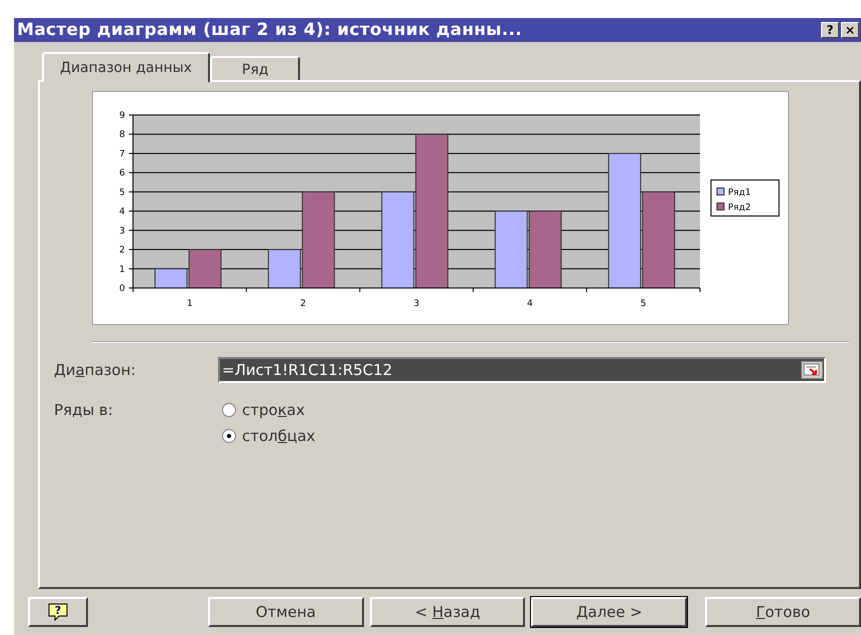 The width and height of the screenshot is (861, 635). Describe the element at coordinates (739, 208) in the screenshot. I see `legend-label: Ряд2` at that location.